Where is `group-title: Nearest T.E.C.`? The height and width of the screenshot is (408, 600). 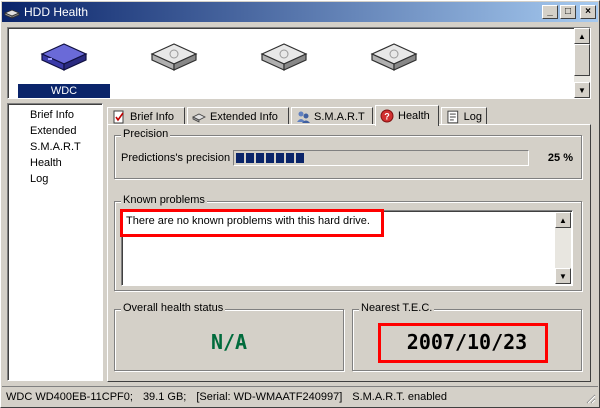 group-title: Nearest T.E.C. is located at coordinates (397, 308).